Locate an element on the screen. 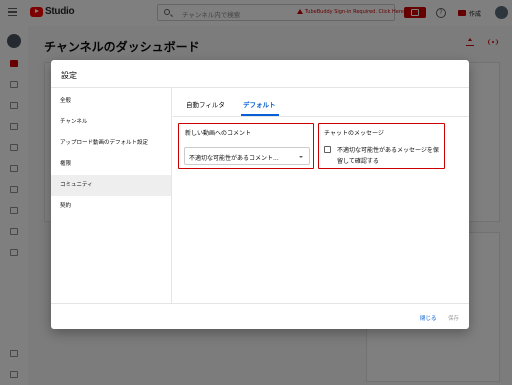 This screenshot has width=512, height=385. sidebar-item-permissions: 権限 is located at coordinates (111, 164).